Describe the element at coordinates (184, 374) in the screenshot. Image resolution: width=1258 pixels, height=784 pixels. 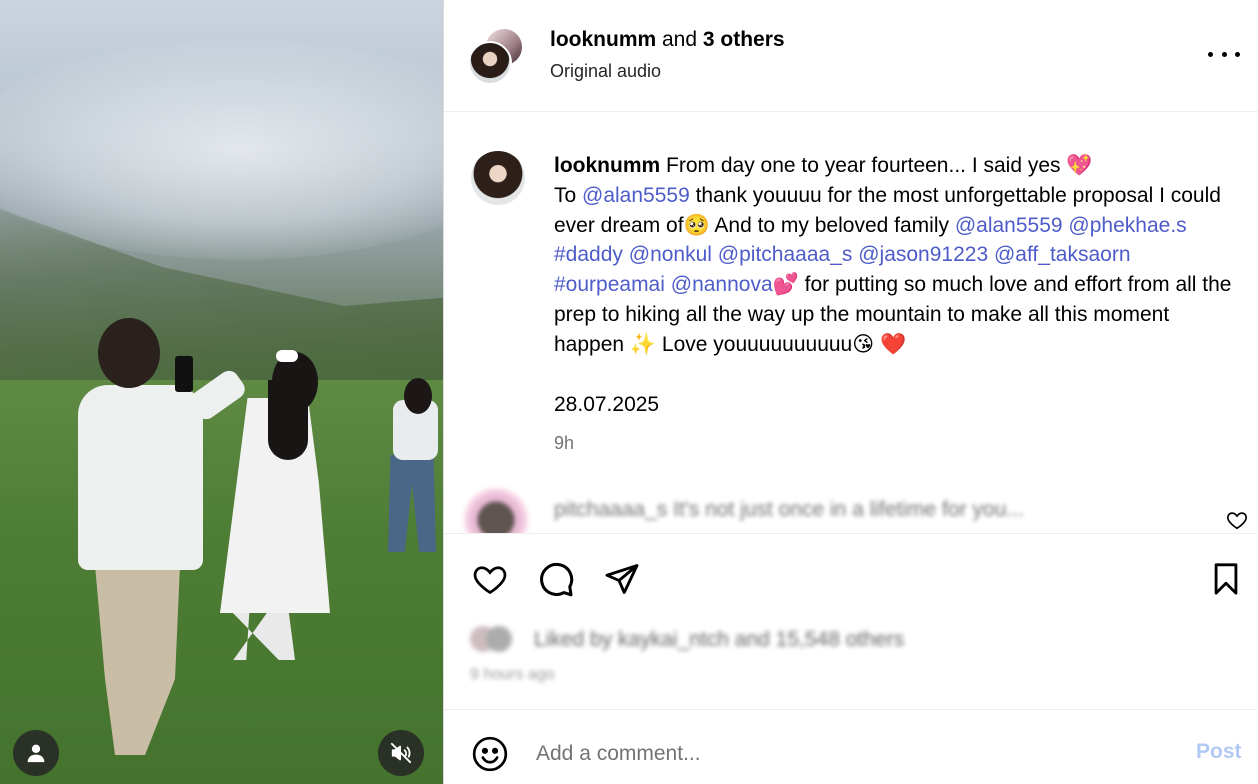
I see `phone` at that location.